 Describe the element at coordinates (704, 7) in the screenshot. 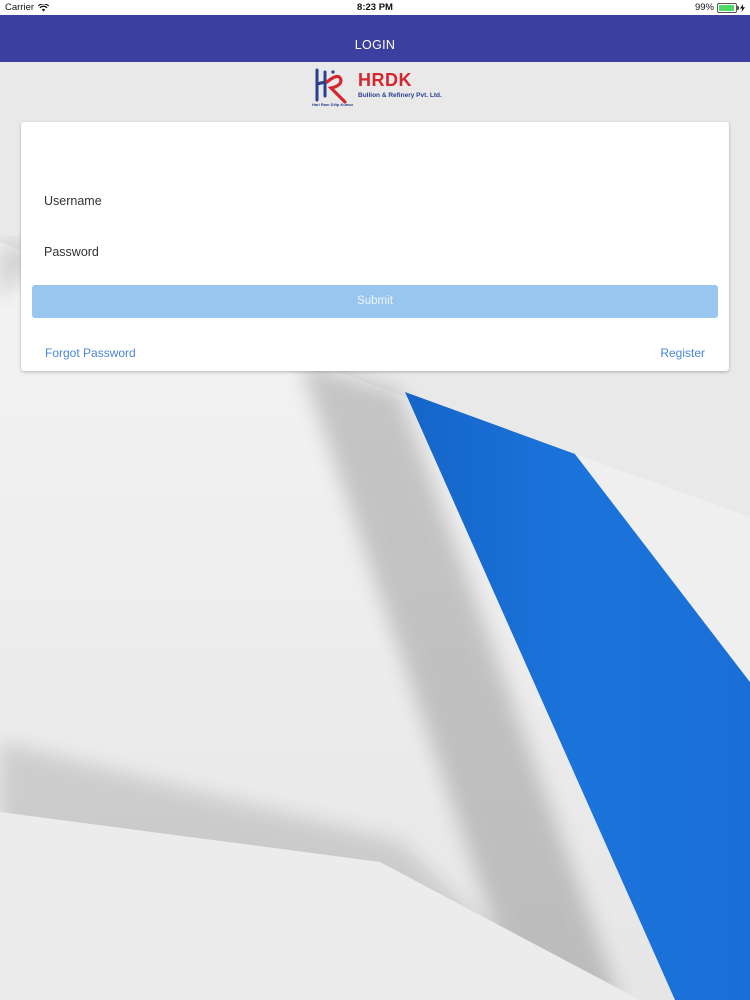

I see `battery-percent: 99%` at that location.